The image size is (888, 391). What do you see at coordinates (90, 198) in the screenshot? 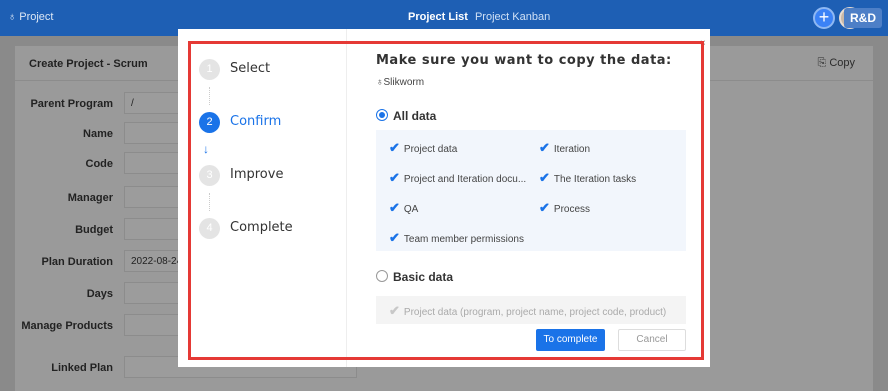
I see `field-label: Manager` at bounding box center [90, 198].